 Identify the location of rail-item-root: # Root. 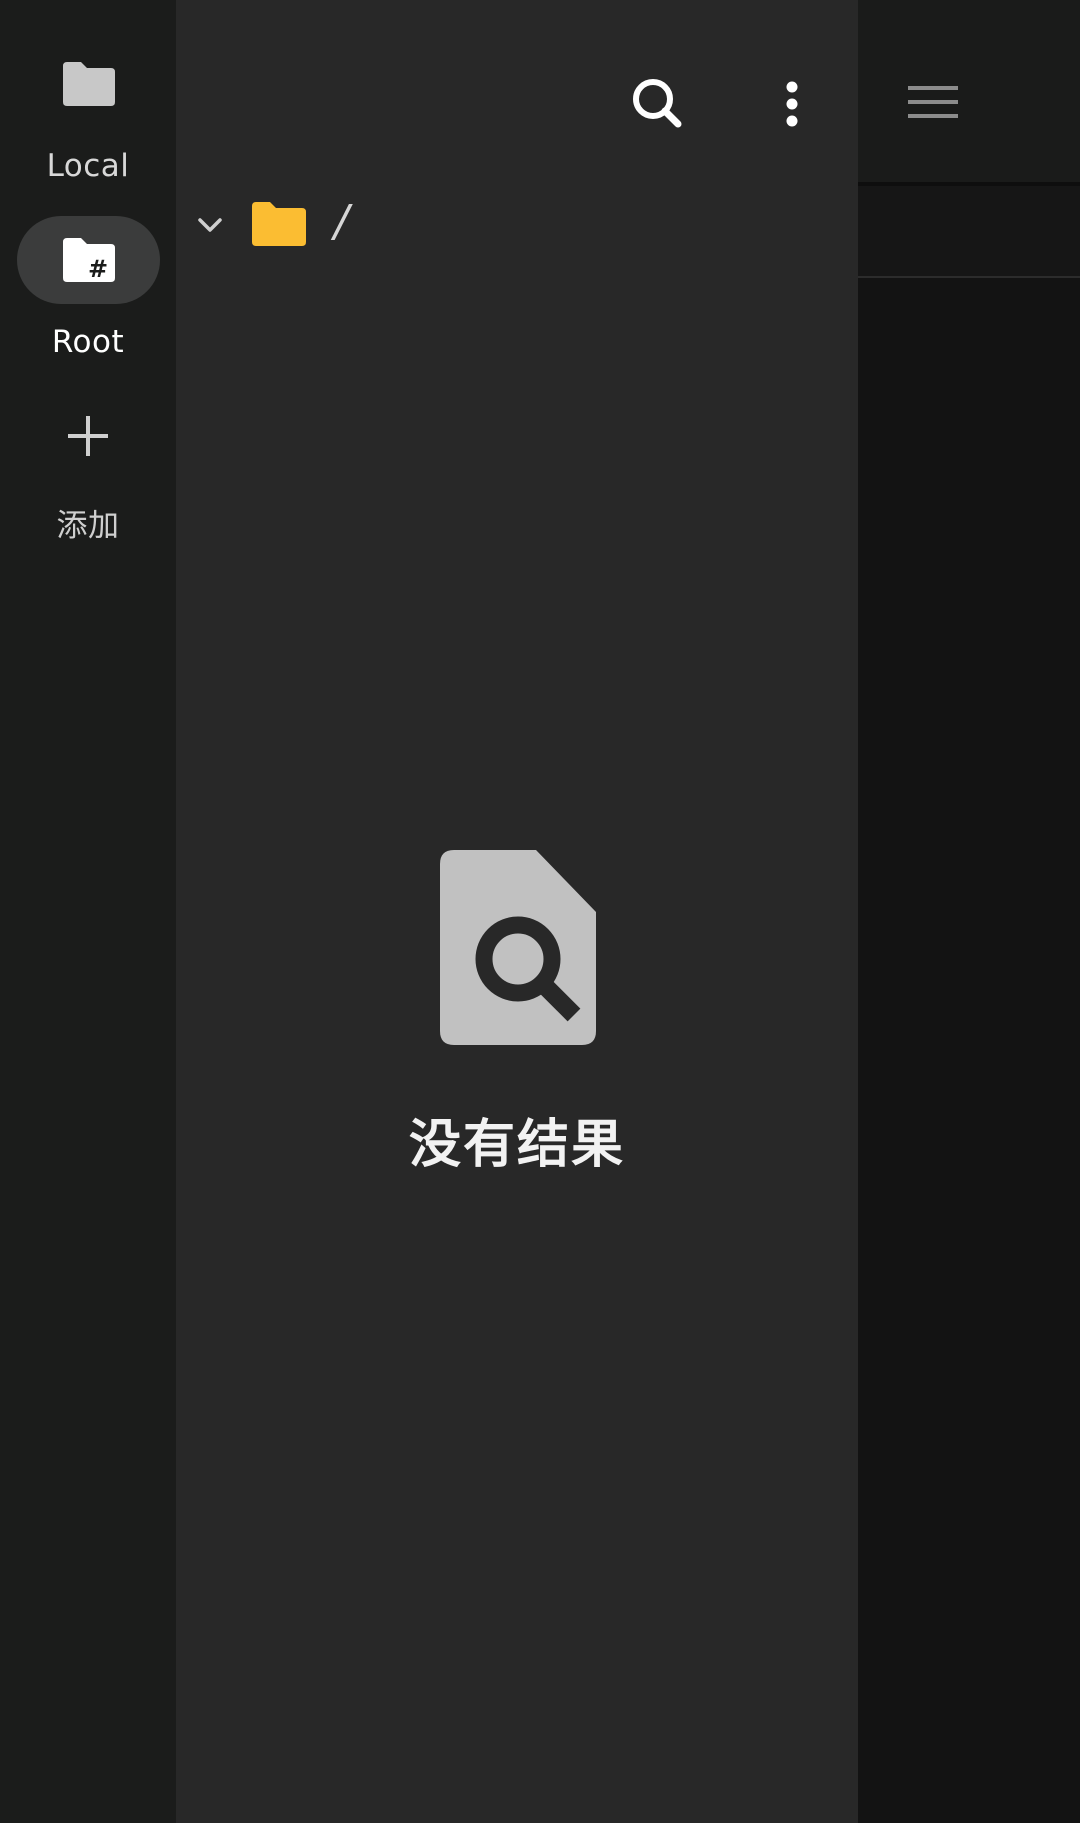
(88, 296).